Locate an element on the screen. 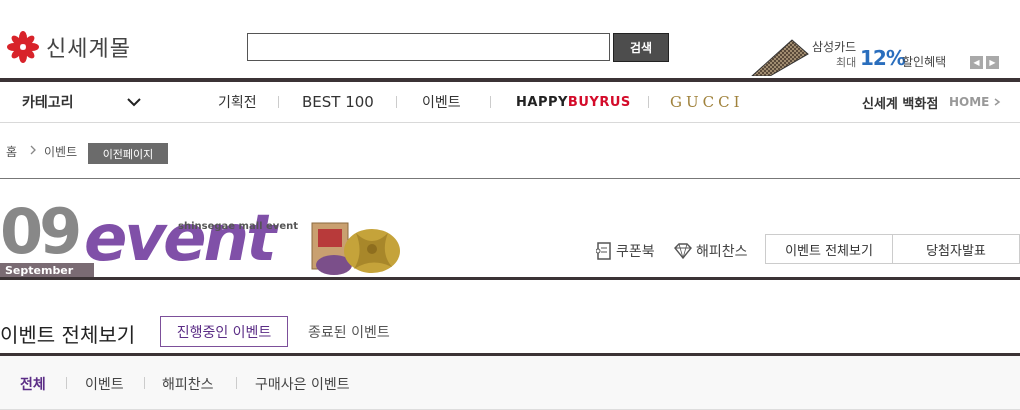 Image resolution: width=1020 pixels, height=410 pixels. gift-box-icon is located at coordinates (355, 248).